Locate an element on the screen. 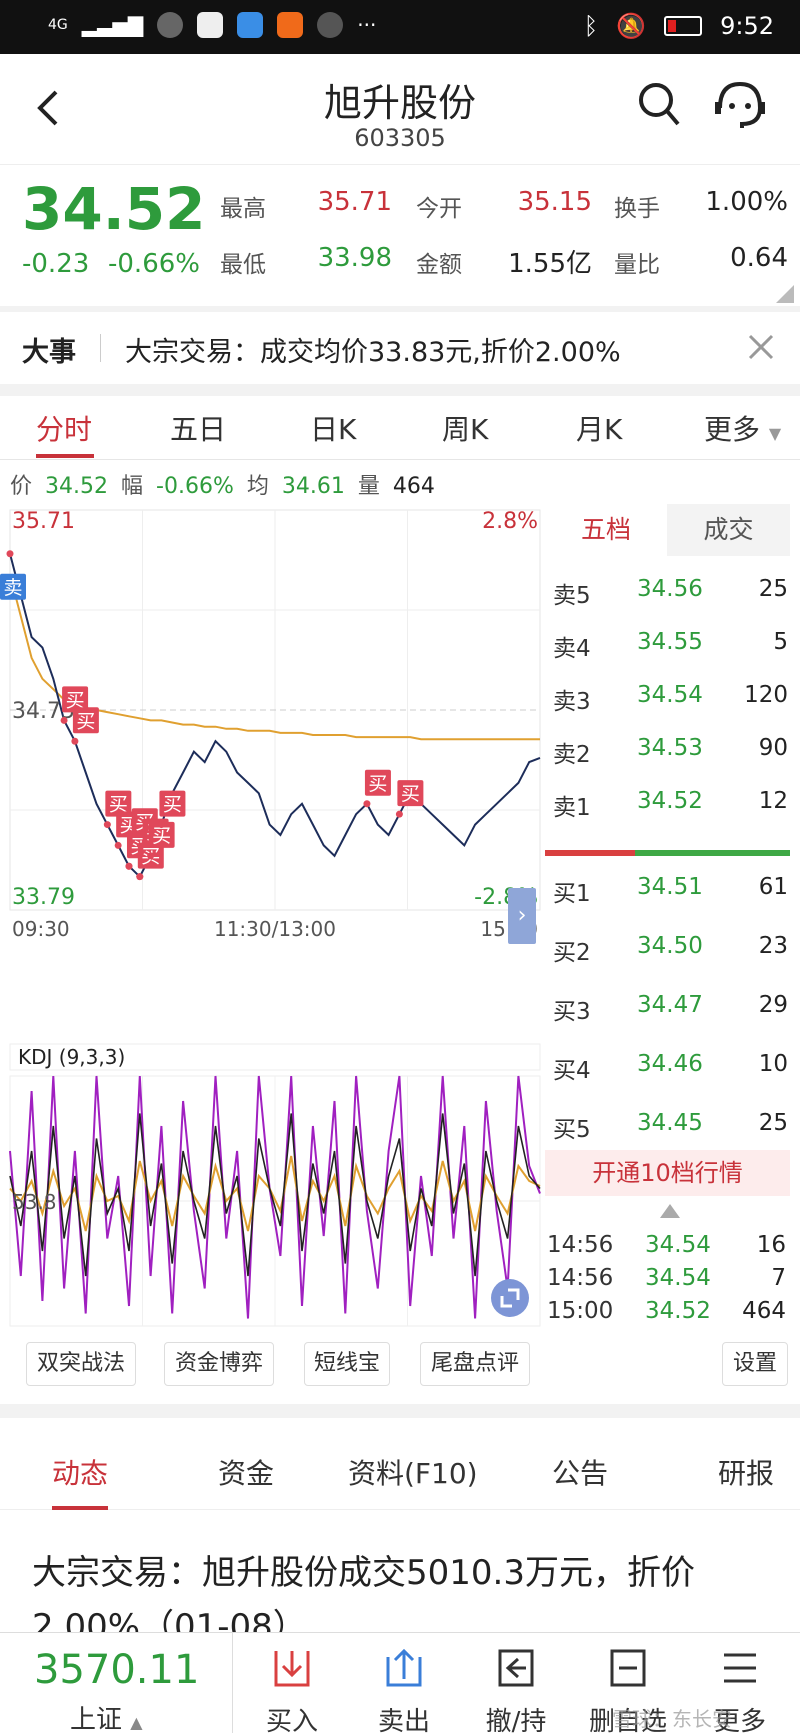 This screenshot has height=1733, width=800. volume-ratio-value: 0.64 is located at coordinates (759, 258).